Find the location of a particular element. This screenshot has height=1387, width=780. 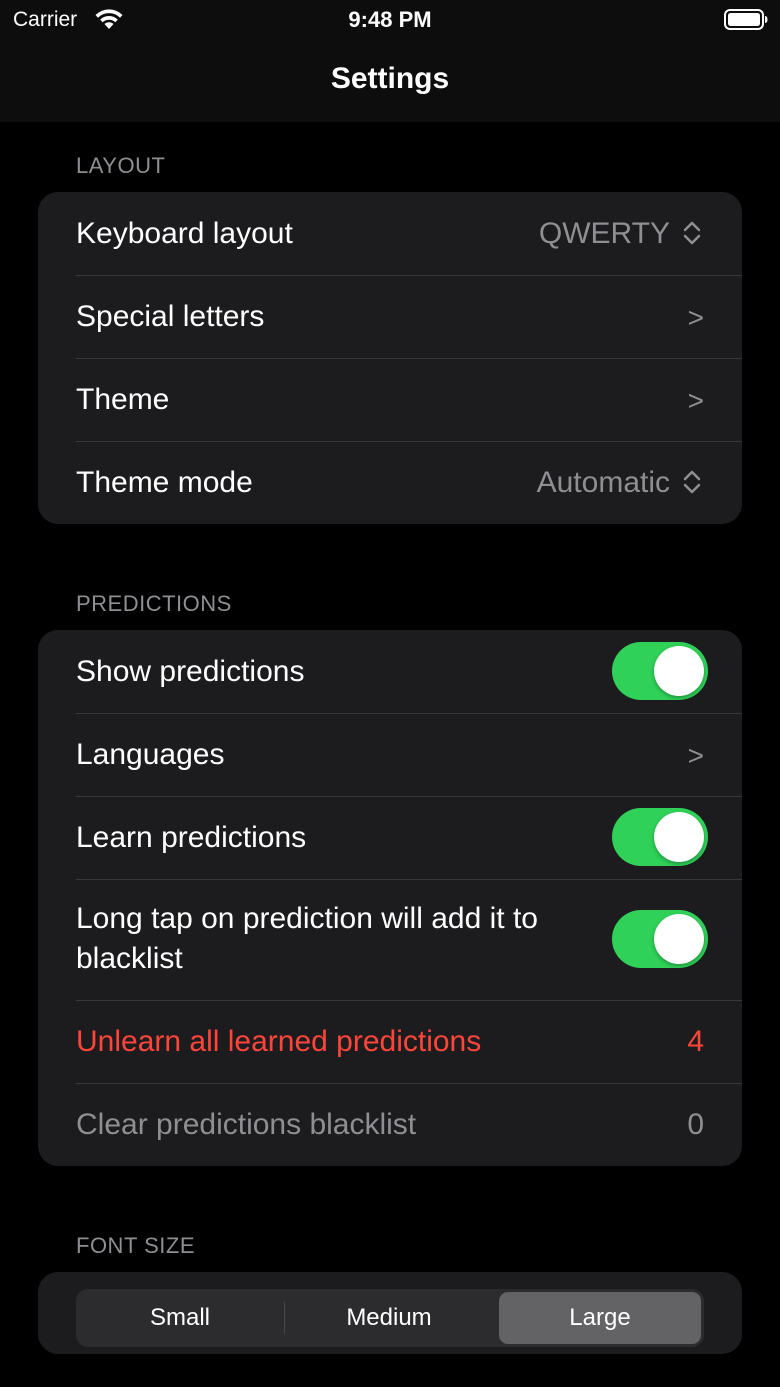

status-time: 9:48 PM is located at coordinates (390, 19).